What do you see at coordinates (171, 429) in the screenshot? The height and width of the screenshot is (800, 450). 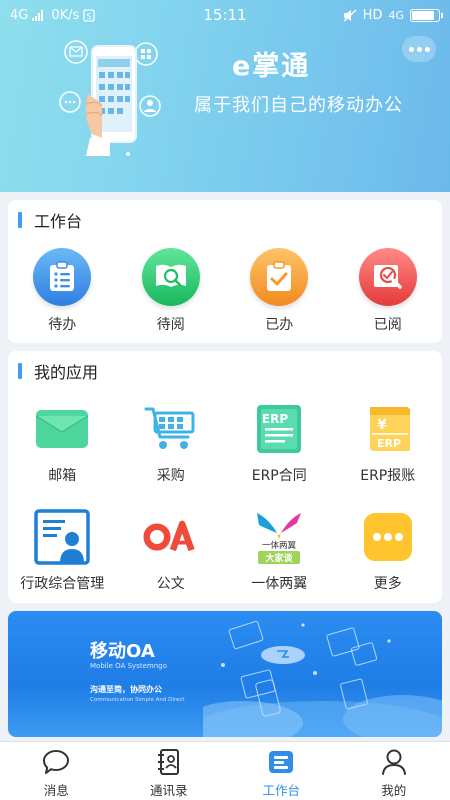 I see `shopping-cart-icon` at bounding box center [171, 429].